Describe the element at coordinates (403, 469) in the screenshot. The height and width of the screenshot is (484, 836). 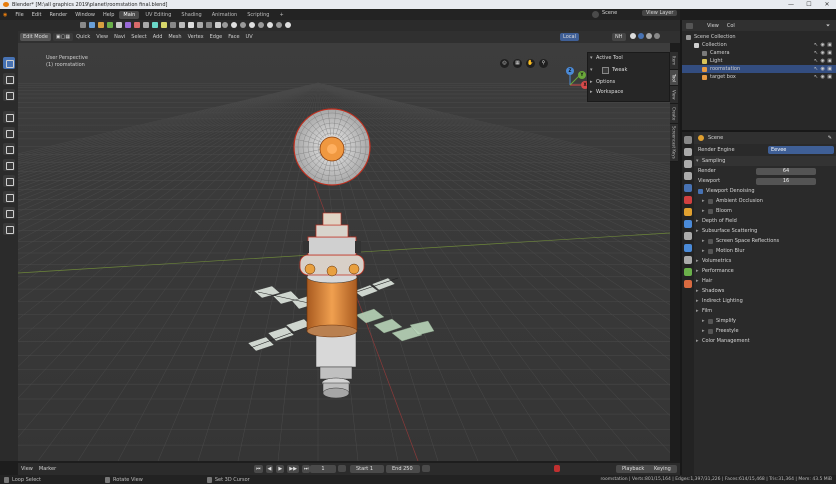
I see `end-frame-field: End 250` at that location.